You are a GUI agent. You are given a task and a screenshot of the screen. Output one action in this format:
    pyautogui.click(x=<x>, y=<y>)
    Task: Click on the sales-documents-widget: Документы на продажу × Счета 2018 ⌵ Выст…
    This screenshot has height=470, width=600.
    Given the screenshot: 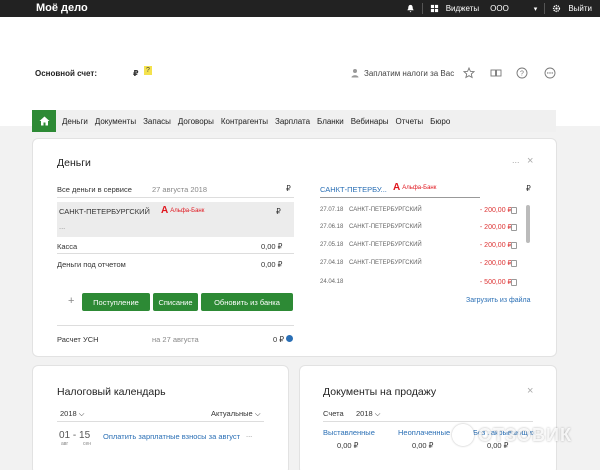 What is the action you would take?
    pyautogui.click(x=428, y=417)
    